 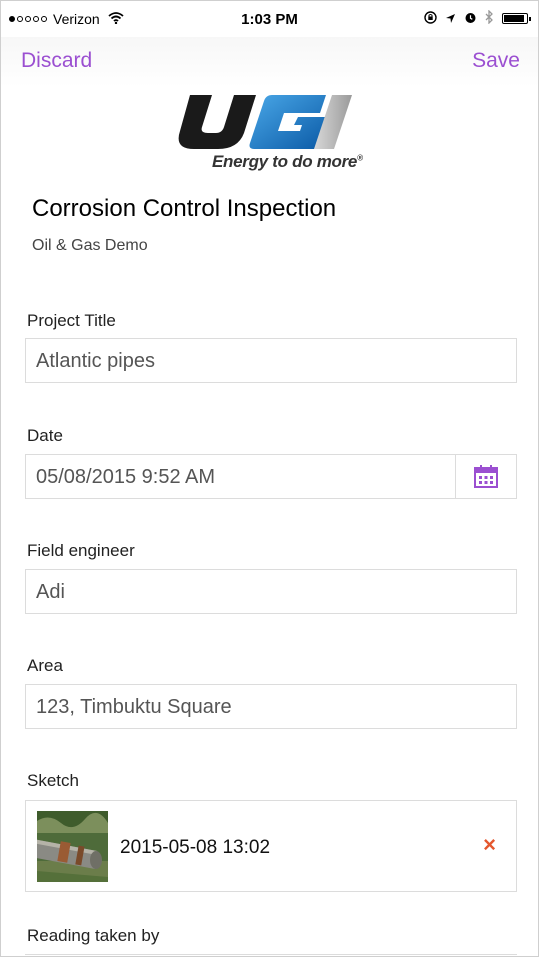 I want to click on remove-sketch-close-icon: ×, so click(x=489, y=845).